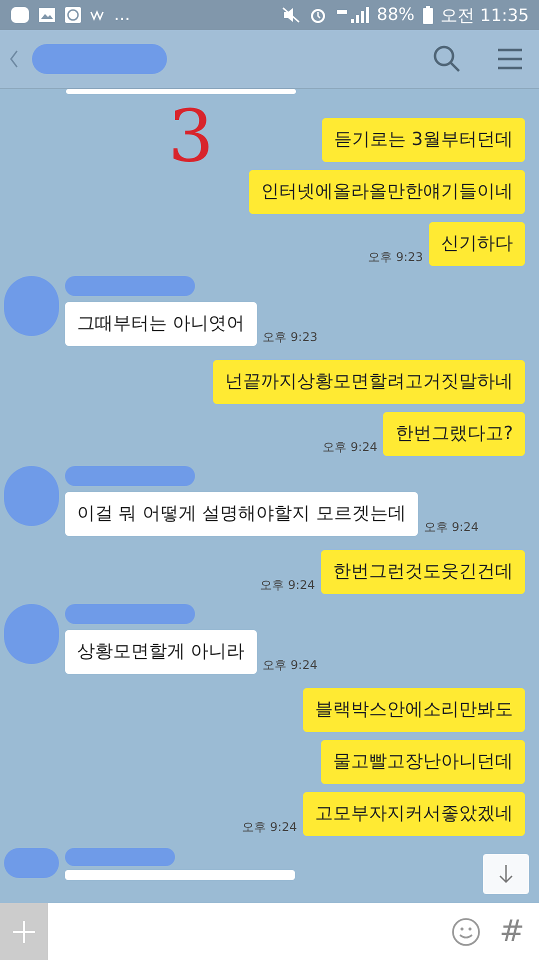 The width and height of the screenshot is (539, 960). What do you see at coordinates (317, 15) in the screenshot?
I see `alarm-icon` at bounding box center [317, 15].